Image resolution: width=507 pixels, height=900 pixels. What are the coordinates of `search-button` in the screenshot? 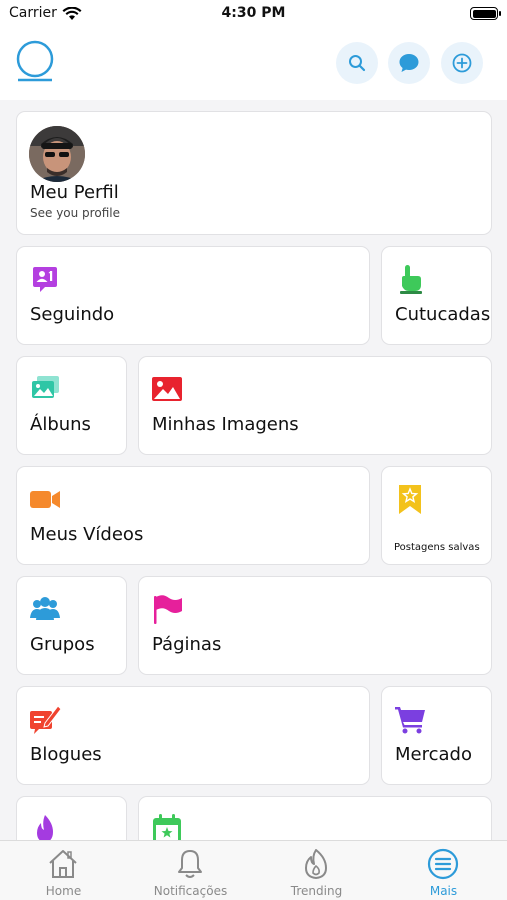 It's located at (357, 63).